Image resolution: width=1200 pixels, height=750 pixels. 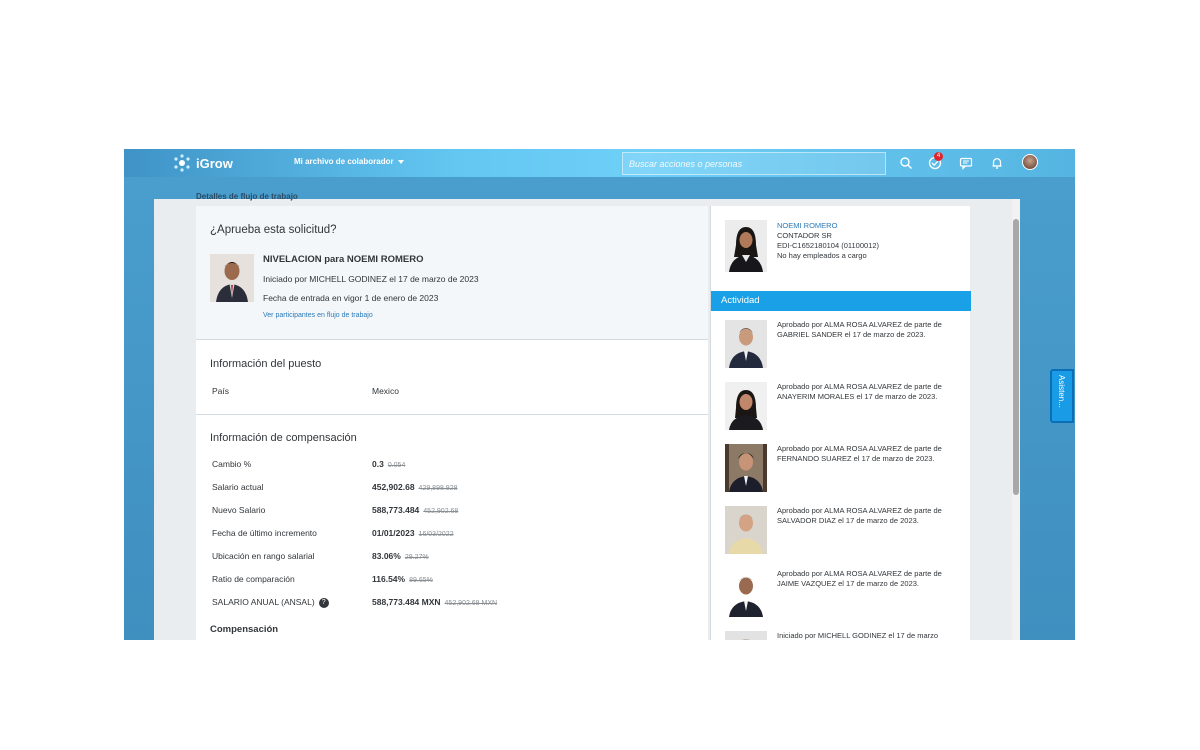 What do you see at coordinates (263, 556) in the screenshot?
I see `comp-label-range-position: Ubicación en rango salarial` at bounding box center [263, 556].